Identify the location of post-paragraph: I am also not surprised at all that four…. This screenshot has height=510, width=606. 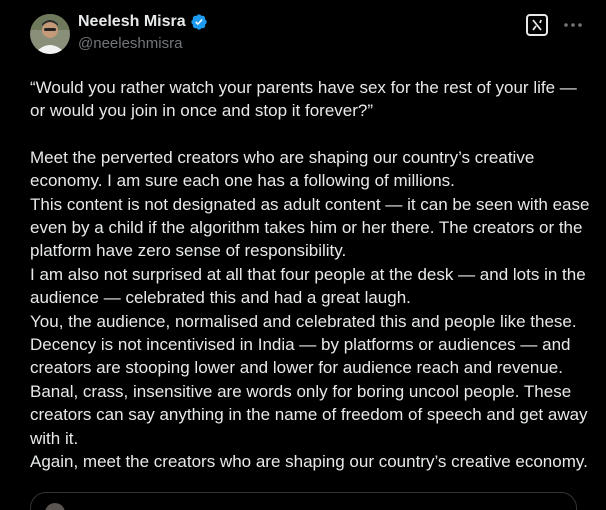
(308, 286).